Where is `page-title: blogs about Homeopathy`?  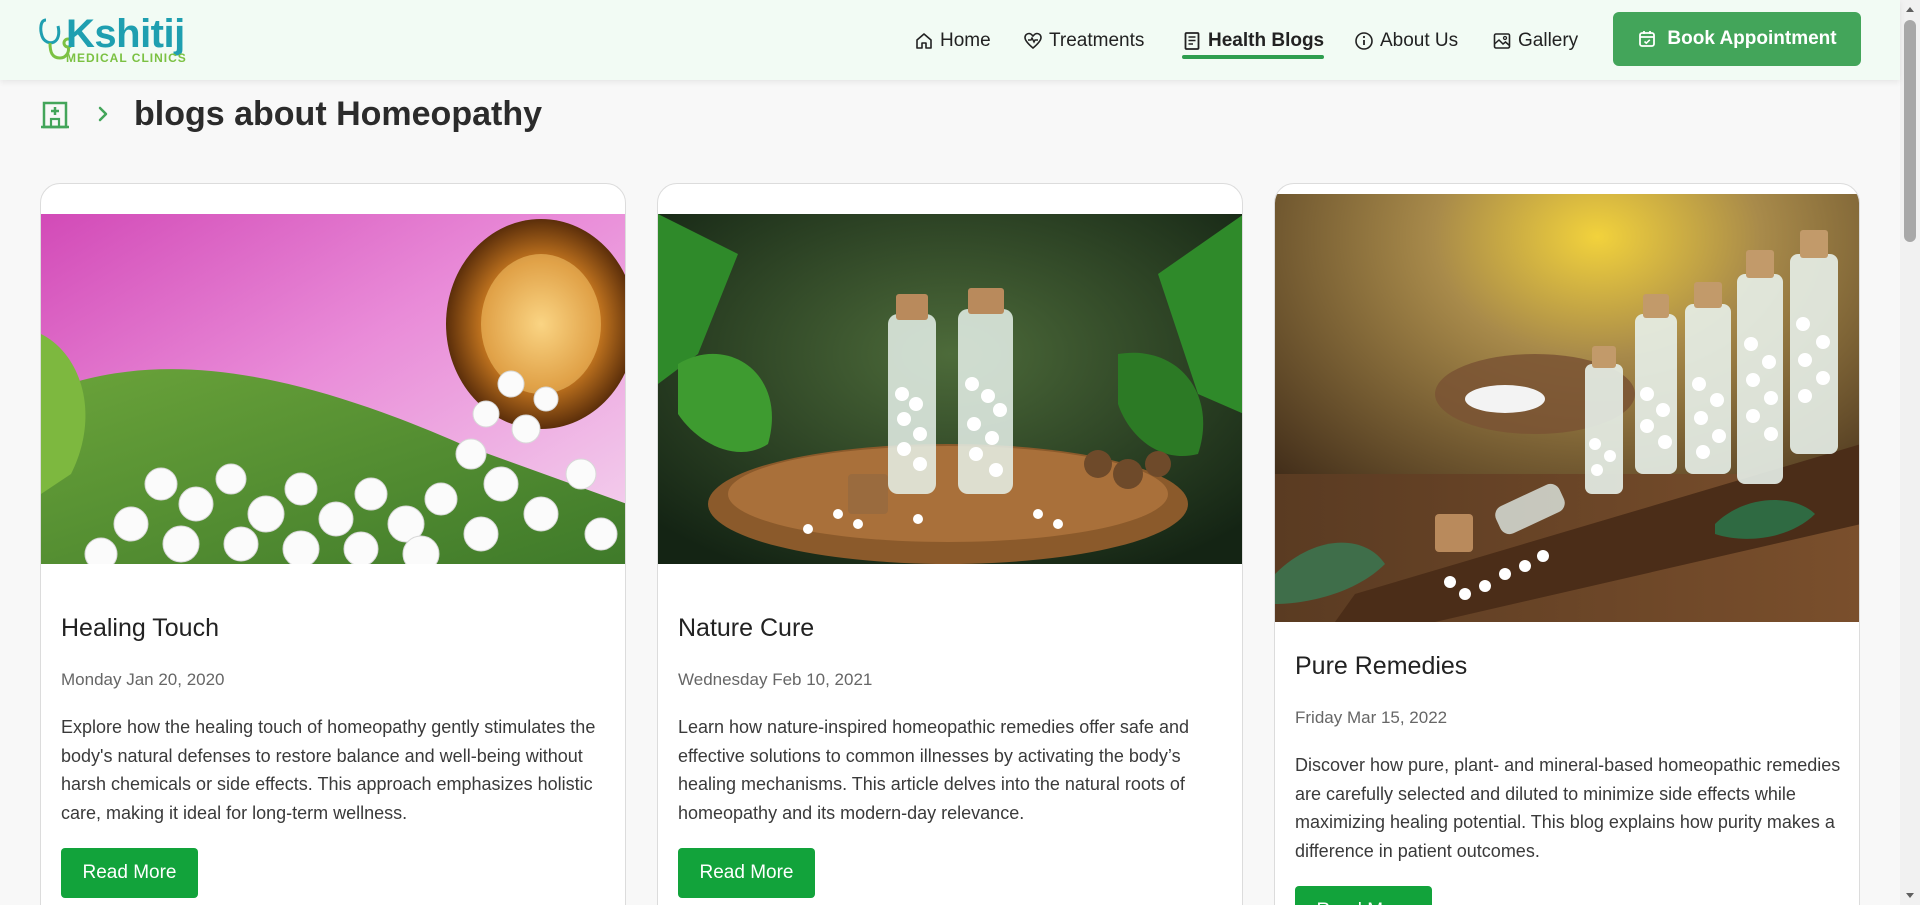
page-title: blogs about Homeopathy is located at coordinates (338, 113).